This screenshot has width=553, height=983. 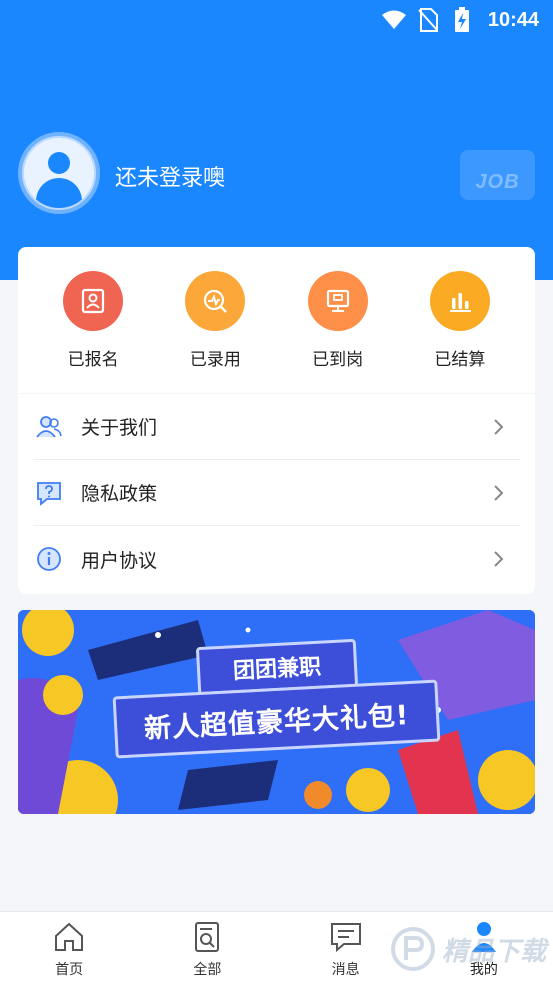 What do you see at coordinates (393, 20) in the screenshot?
I see `wifi-icon` at bounding box center [393, 20].